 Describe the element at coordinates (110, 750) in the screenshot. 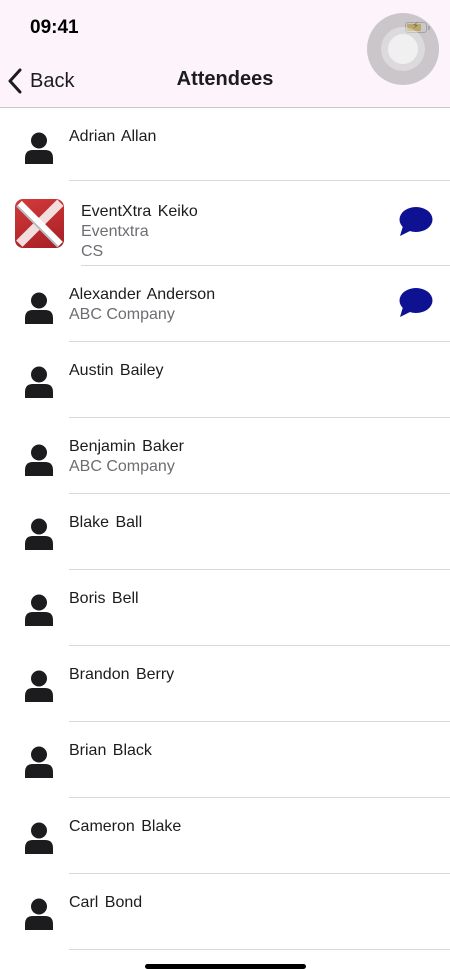

I see `attendee-name: Brian Black` at that location.